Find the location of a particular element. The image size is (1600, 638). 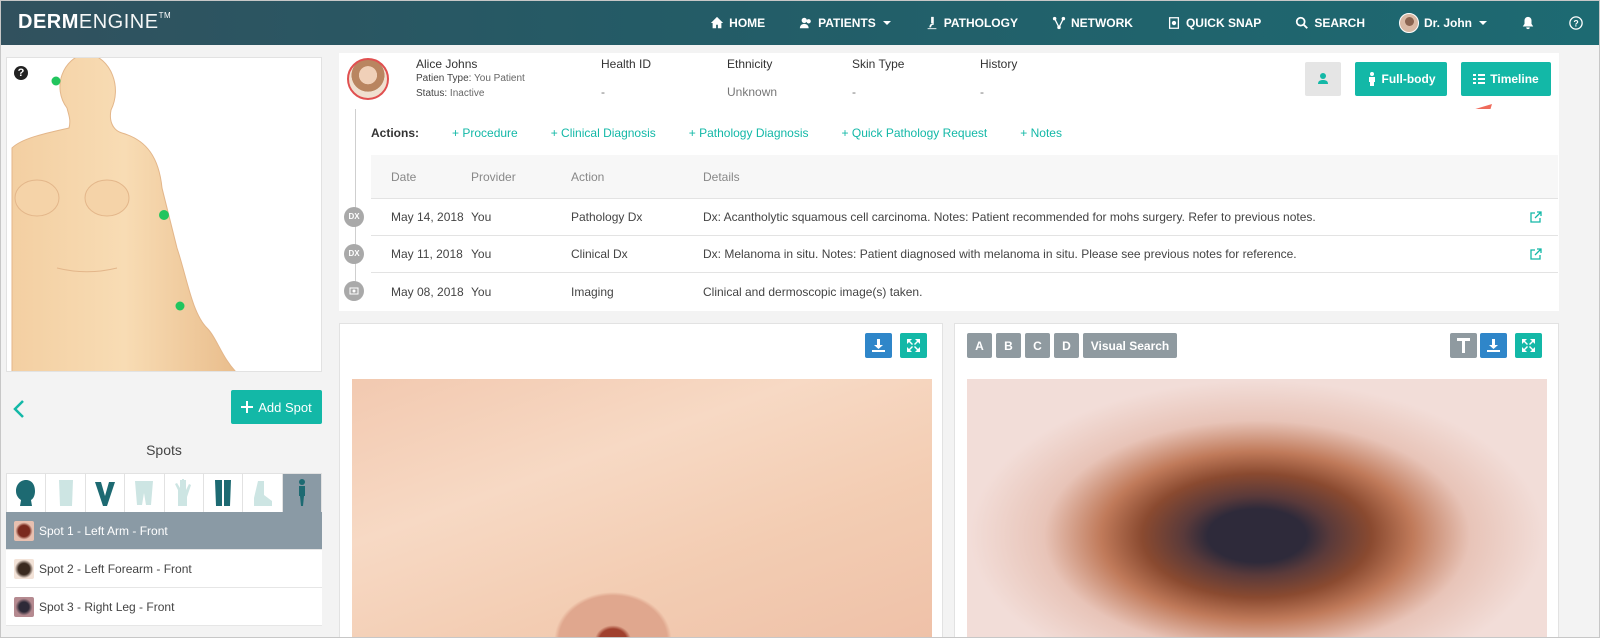

add-notes-link: + Notes is located at coordinates (1041, 133).